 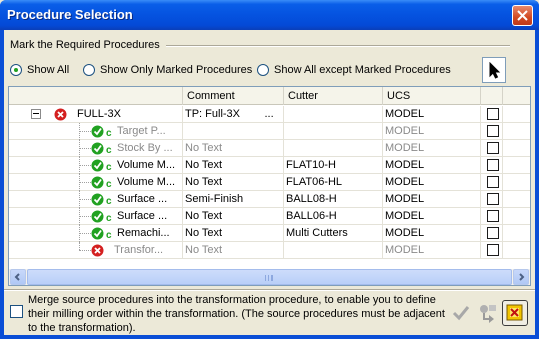 I want to click on cell-name: FULL-3X, so click(x=96, y=114).